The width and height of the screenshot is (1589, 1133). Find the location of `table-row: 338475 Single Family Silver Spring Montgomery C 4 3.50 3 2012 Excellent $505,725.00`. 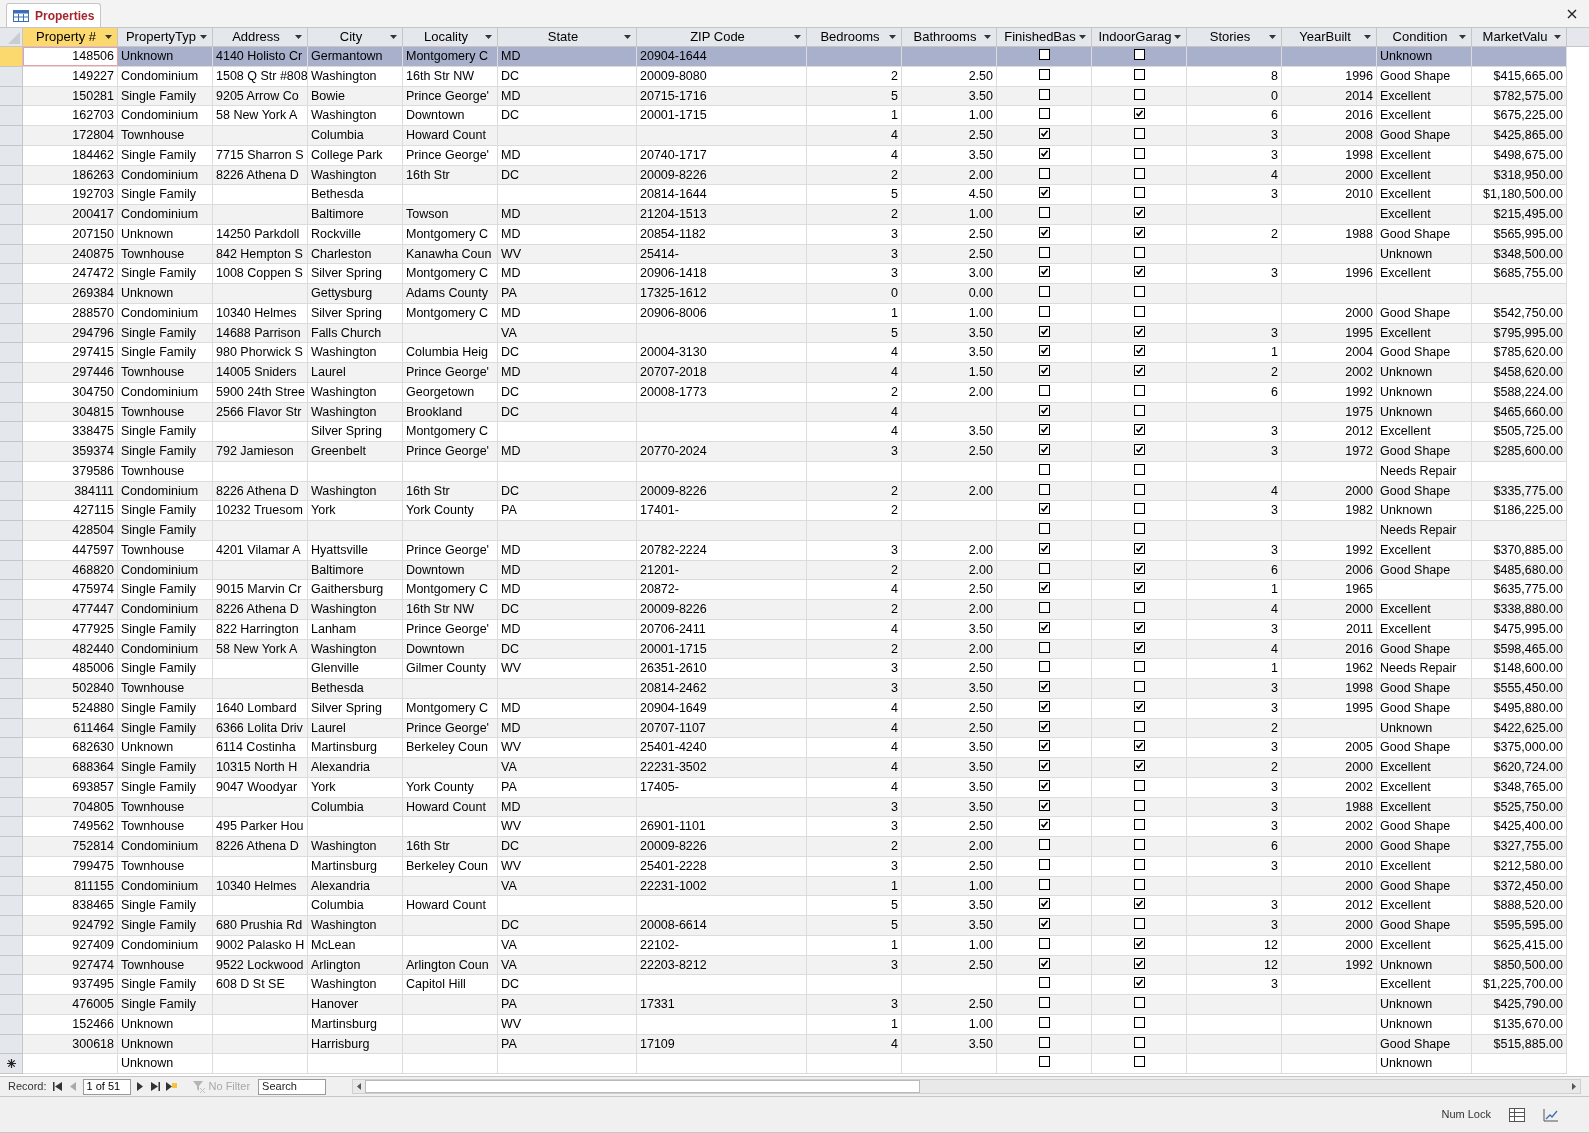

table-row: 338475 Single Family Silver Spring Montgomery C 4 3.50 3 2012 Excellent $505,725.00 is located at coordinates (795, 432).